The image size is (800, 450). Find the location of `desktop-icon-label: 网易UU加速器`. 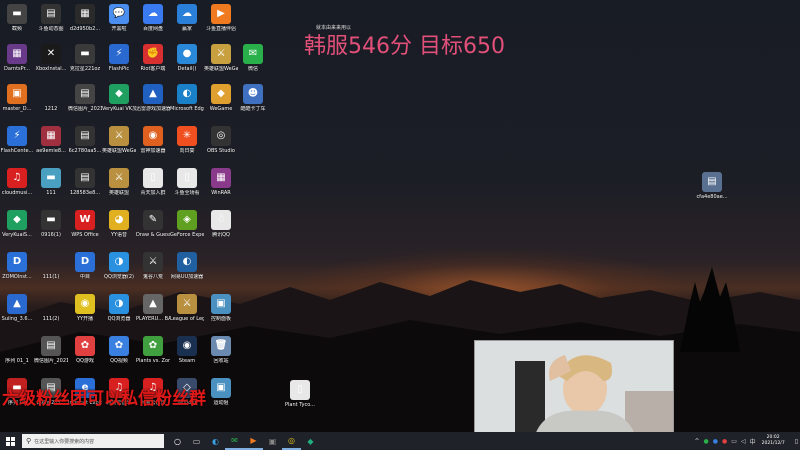

desktop-icon-label: 网易UU加速器 is located at coordinates (187, 277).